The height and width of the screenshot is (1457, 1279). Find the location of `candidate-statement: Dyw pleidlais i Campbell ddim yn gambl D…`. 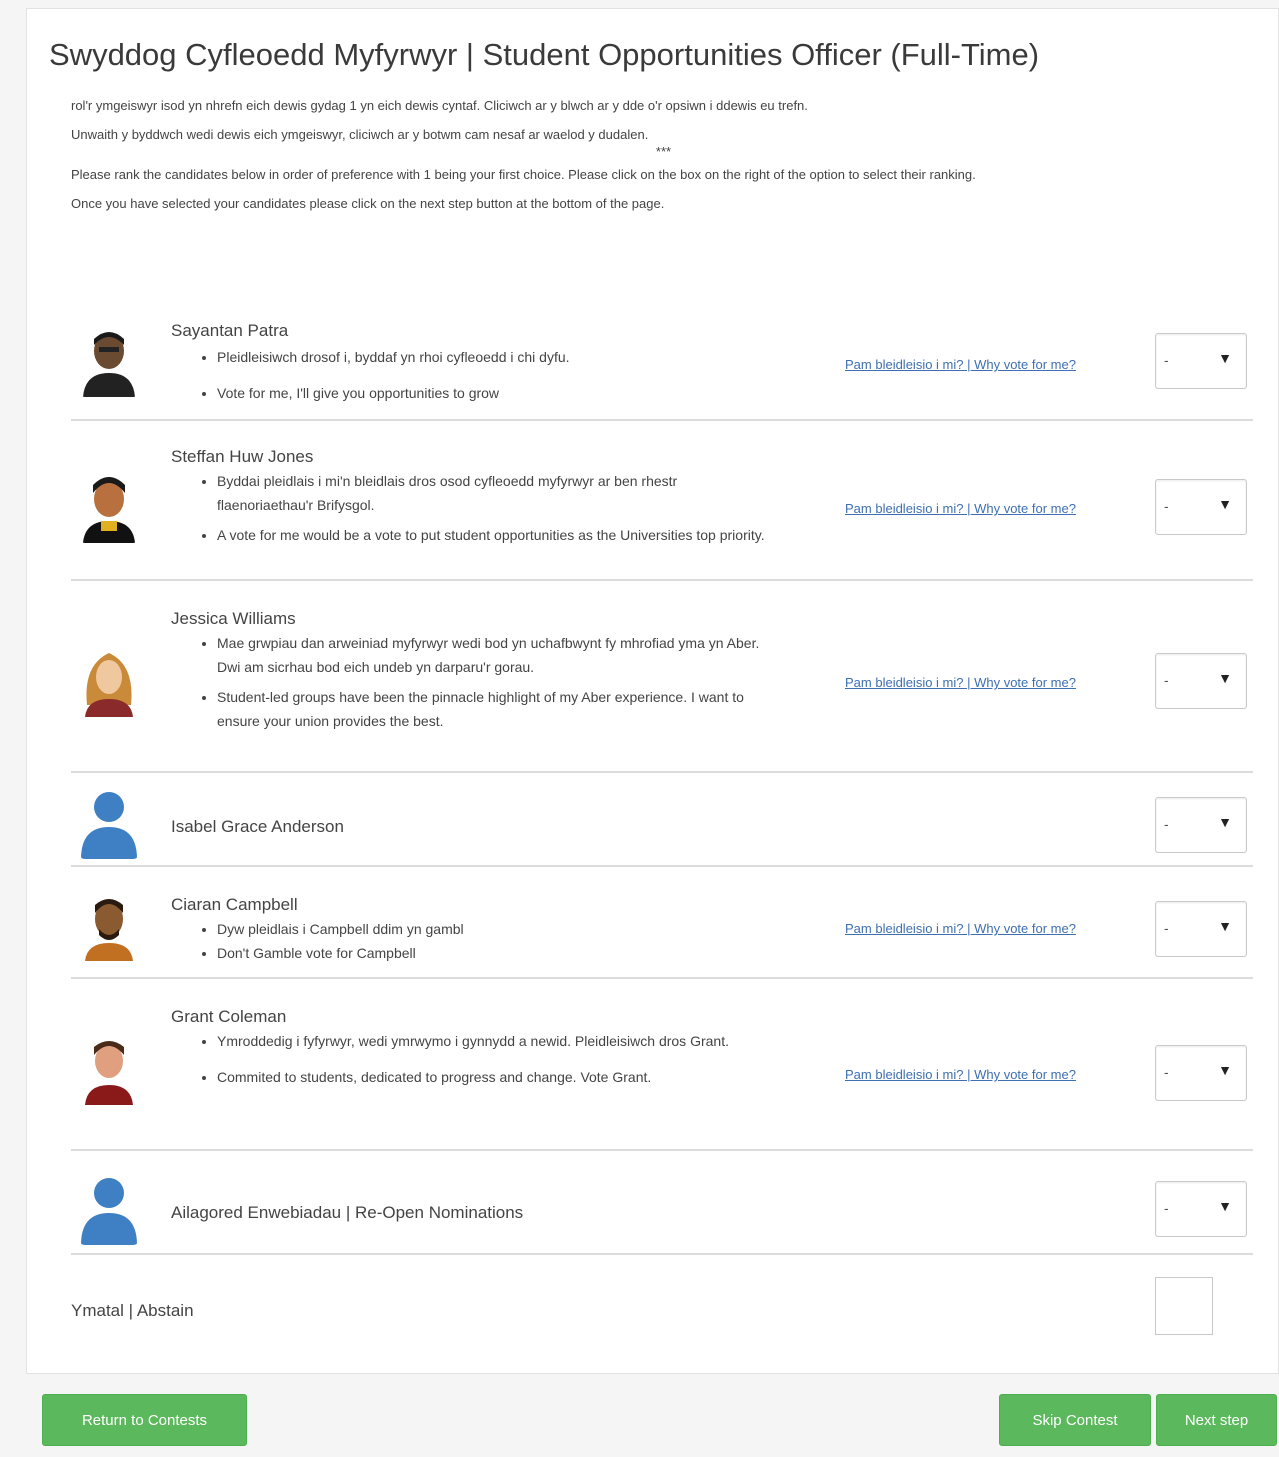

candidate-statement: Dyw pleidlais i Campbell ddim yn gambl D… is located at coordinates (471, 944).